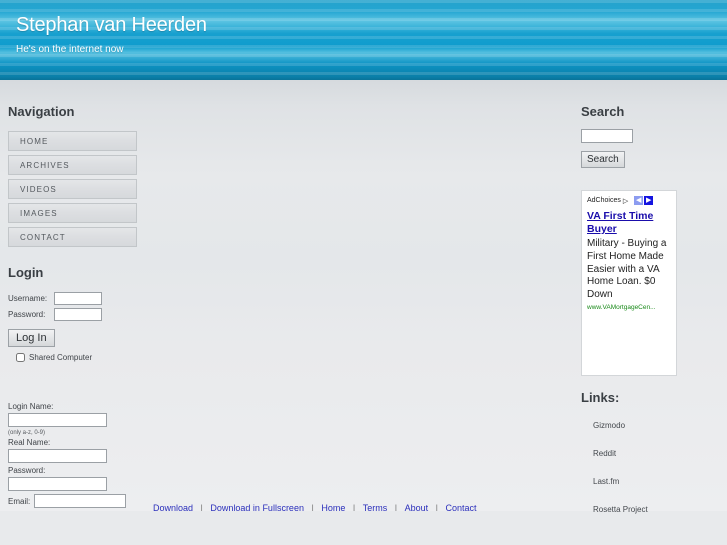  Describe the element at coordinates (639, 200) in the screenshot. I see `ad-previous-arrow-icon: ◀` at that location.